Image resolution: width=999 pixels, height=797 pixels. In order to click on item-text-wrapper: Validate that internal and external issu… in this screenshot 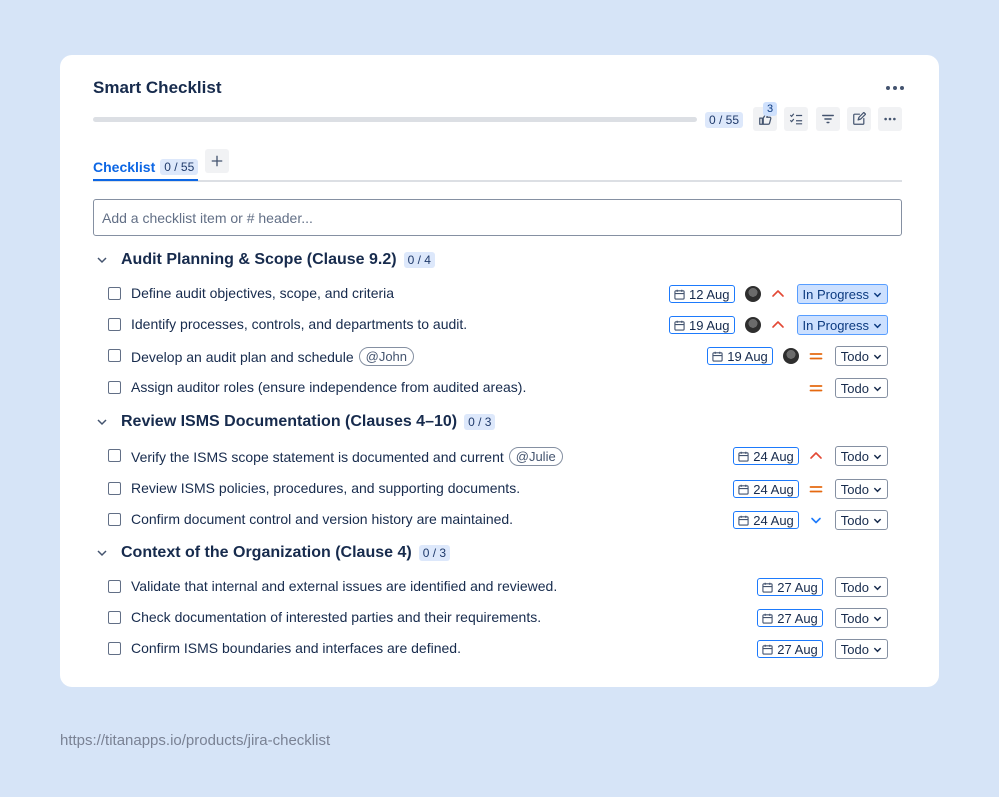, I will do `click(344, 586)`.